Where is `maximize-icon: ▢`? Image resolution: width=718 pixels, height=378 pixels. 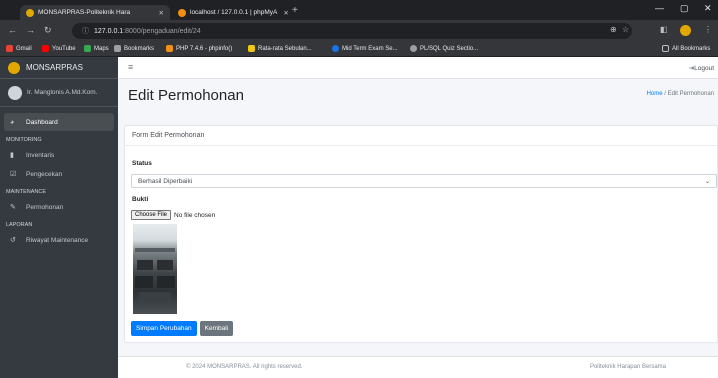 maximize-icon: ▢ is located at coordinates (684, 8).